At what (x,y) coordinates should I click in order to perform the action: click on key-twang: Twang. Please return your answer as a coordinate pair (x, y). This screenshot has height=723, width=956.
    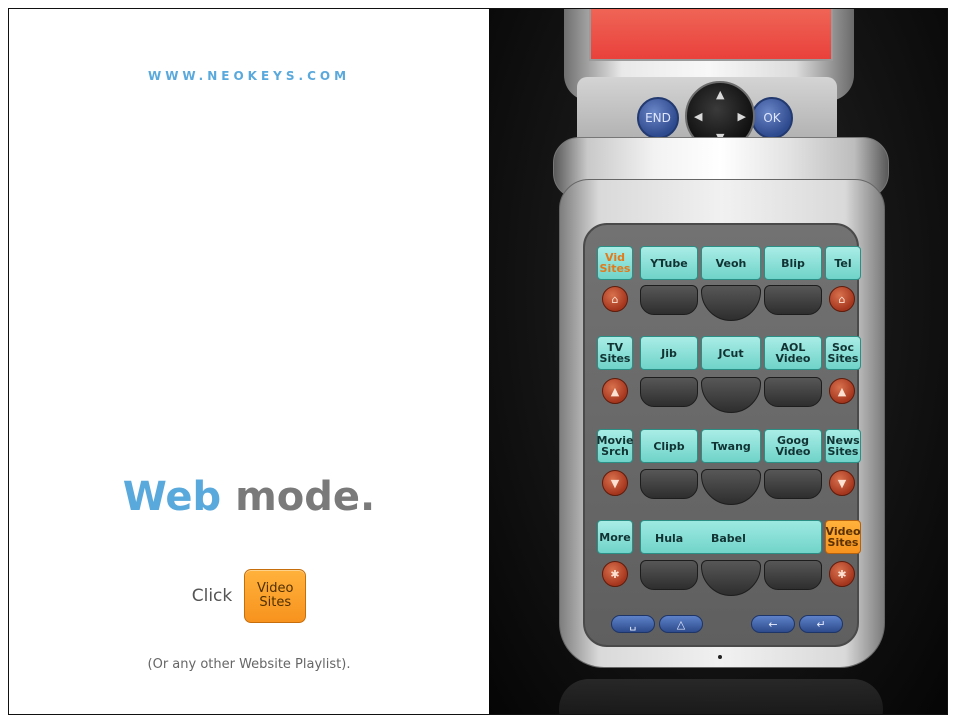
    Looking at the image, I should click on (731, 446).